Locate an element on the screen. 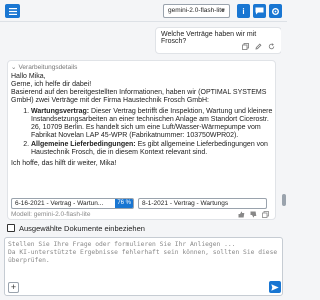  send-icon is located at coordinates (275, 287).